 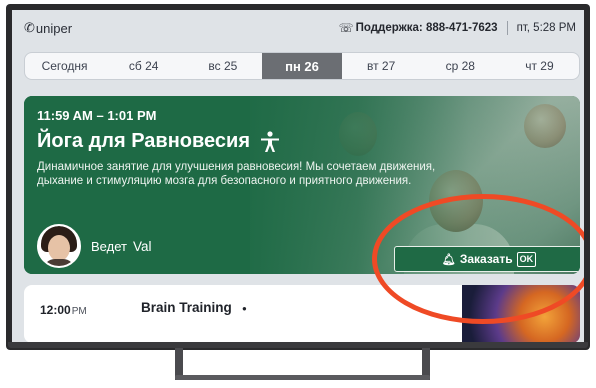 I want to click on tab-mon-26: пн 26, so click(x=302, y=66).